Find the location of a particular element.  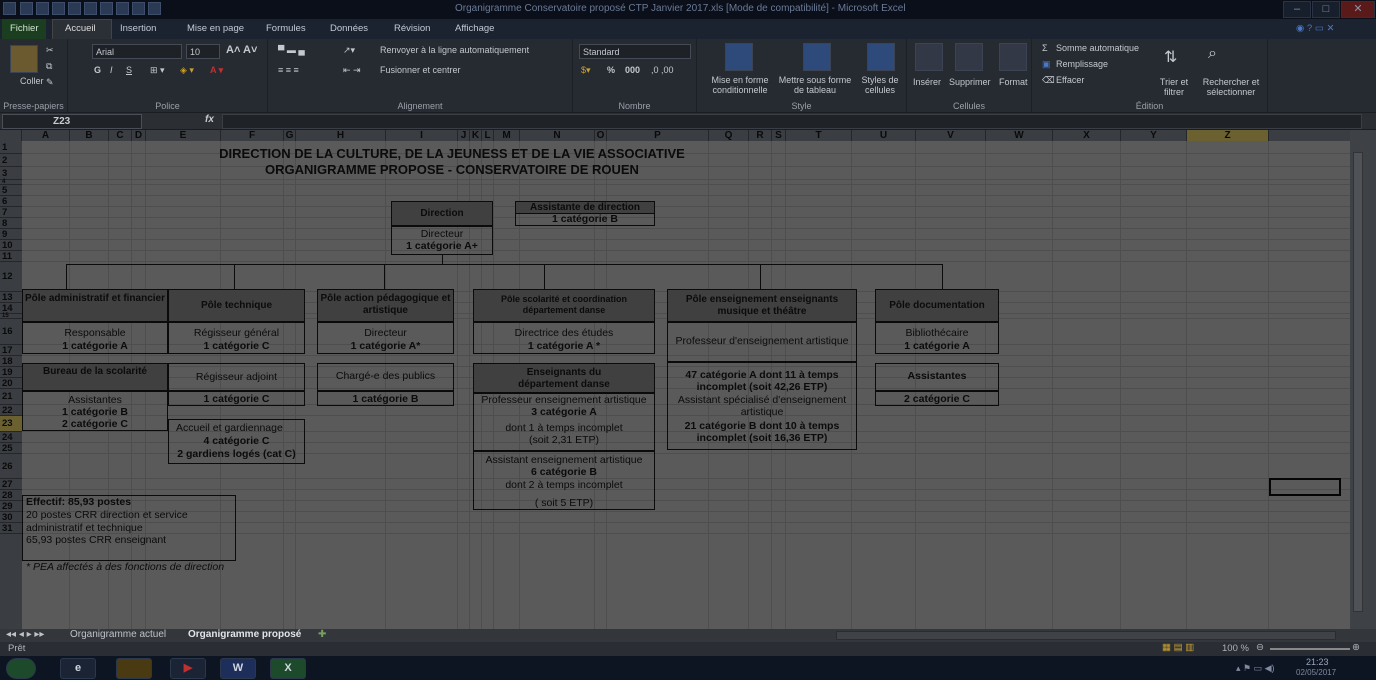

borders-icon: ⊞ ▾ is located at coordinates (157, 70).